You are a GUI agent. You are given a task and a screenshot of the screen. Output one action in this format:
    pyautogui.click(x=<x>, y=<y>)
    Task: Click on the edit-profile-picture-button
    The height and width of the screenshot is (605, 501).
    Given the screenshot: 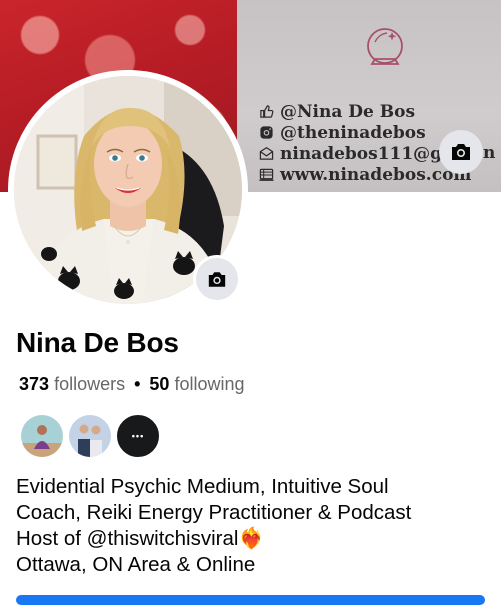 What is the action you would take?
    pyautogui.click(x=217, y=279)
    